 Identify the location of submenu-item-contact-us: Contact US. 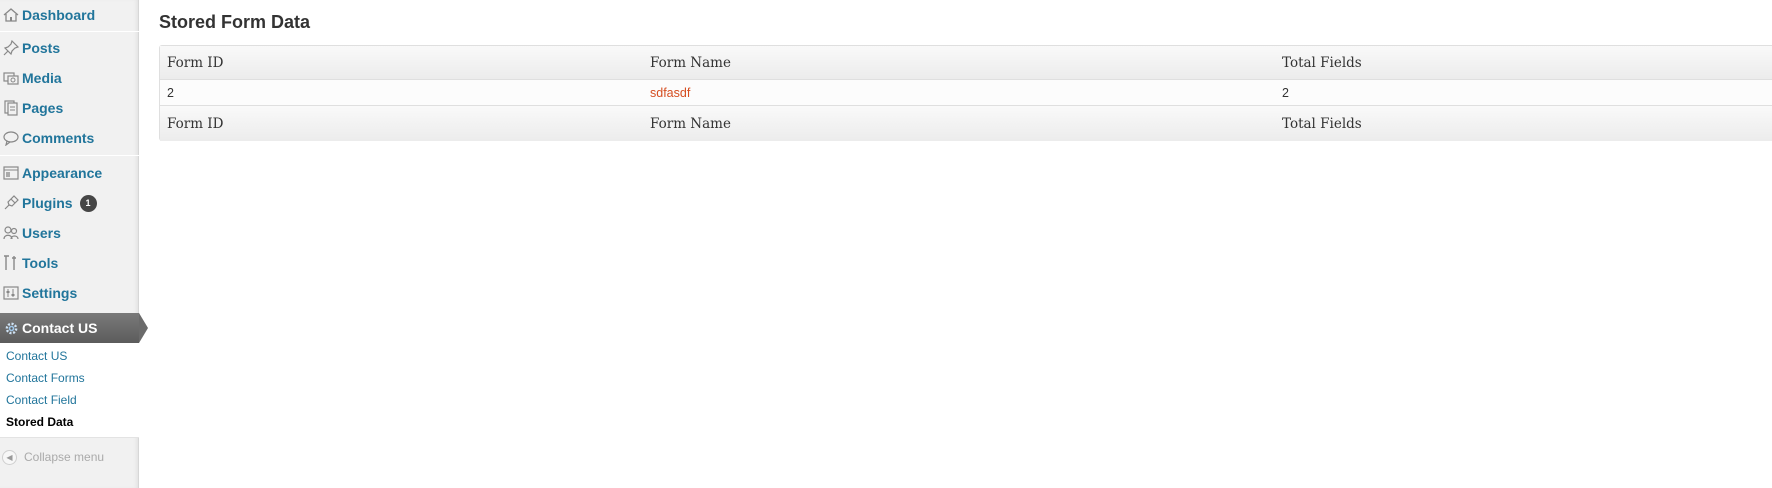
(36, 356).